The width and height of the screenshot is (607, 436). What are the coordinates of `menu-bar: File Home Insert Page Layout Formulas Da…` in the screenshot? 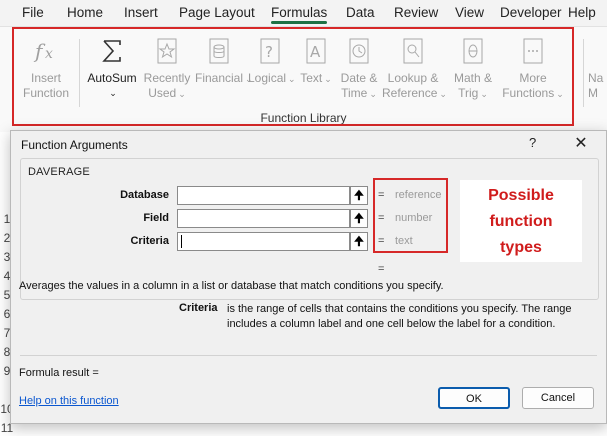 It's located at (303, 13).